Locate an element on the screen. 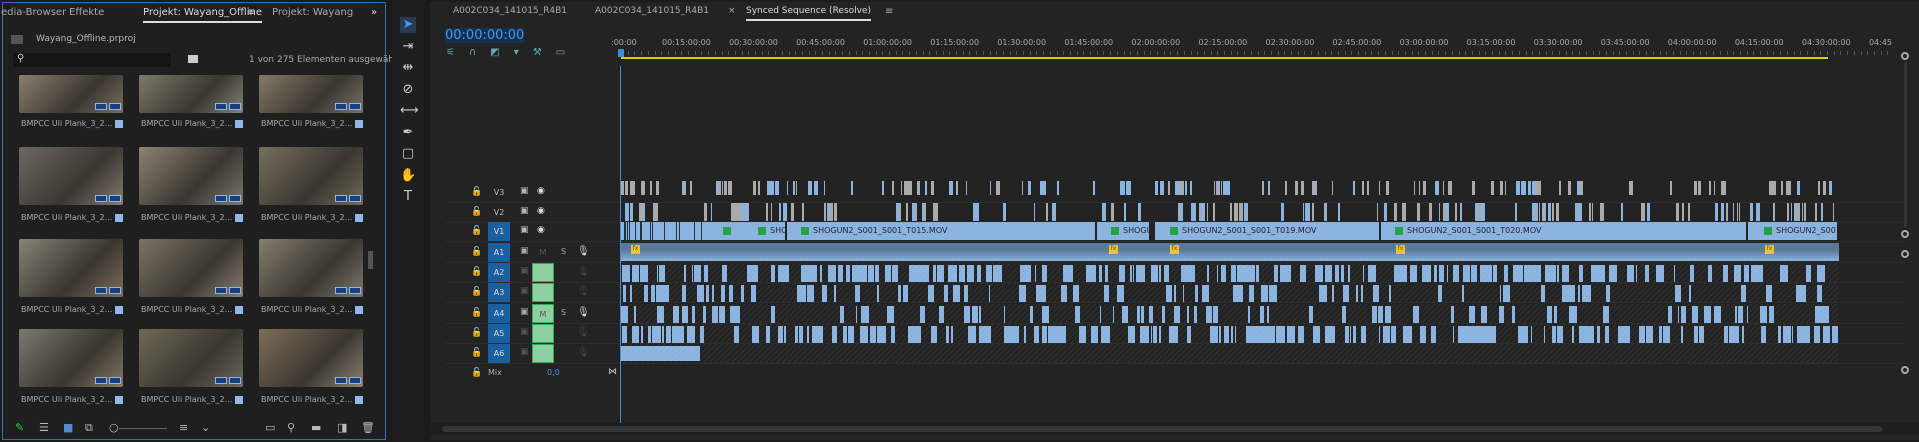 This screenshot has width=1919, height=442. go-to-end-icon: ⋈ is located at coordinates (612, 372).